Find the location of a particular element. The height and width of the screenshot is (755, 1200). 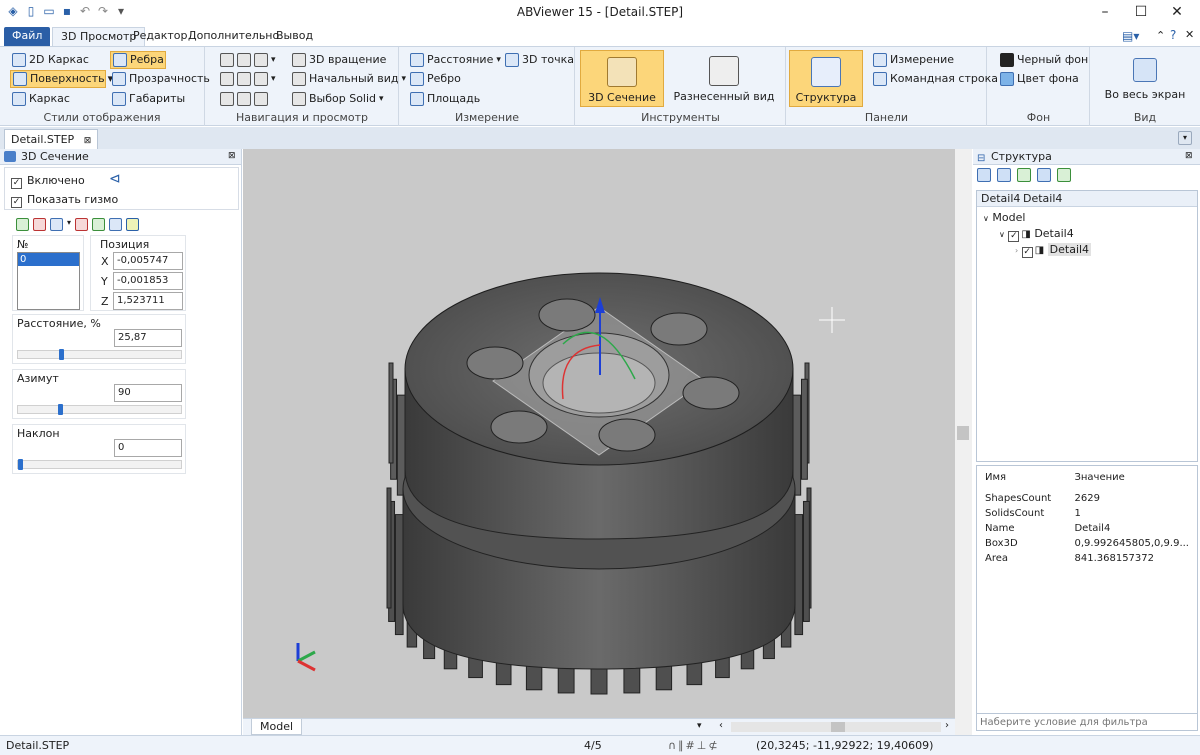

exploded-view-button: Разнесенный вид is located at coordinates (724, 78).